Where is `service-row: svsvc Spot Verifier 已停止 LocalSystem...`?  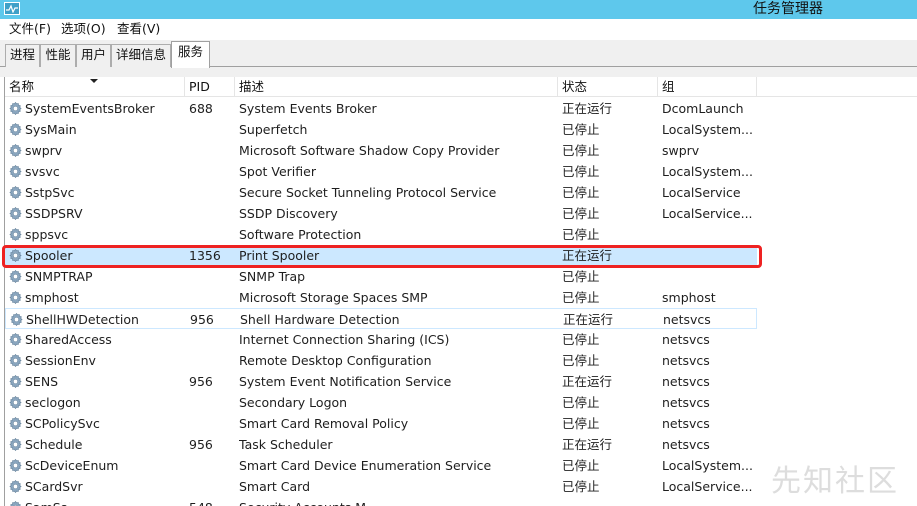
service-row: svsvc Spot Verifier 已停止 LocalSystem... is located at coordinates (381, 171).